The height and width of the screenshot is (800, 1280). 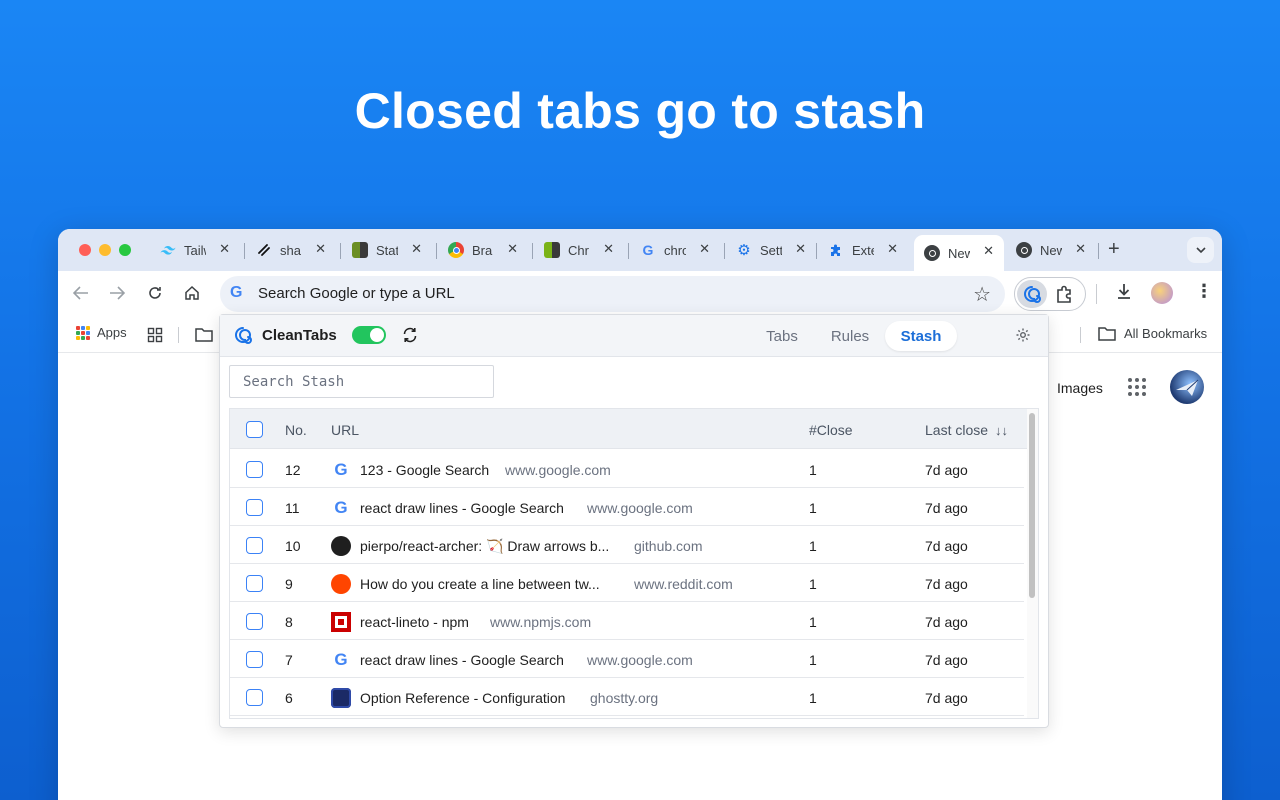 I want to click on column-header-url: URL, so click(x=345, y=430).